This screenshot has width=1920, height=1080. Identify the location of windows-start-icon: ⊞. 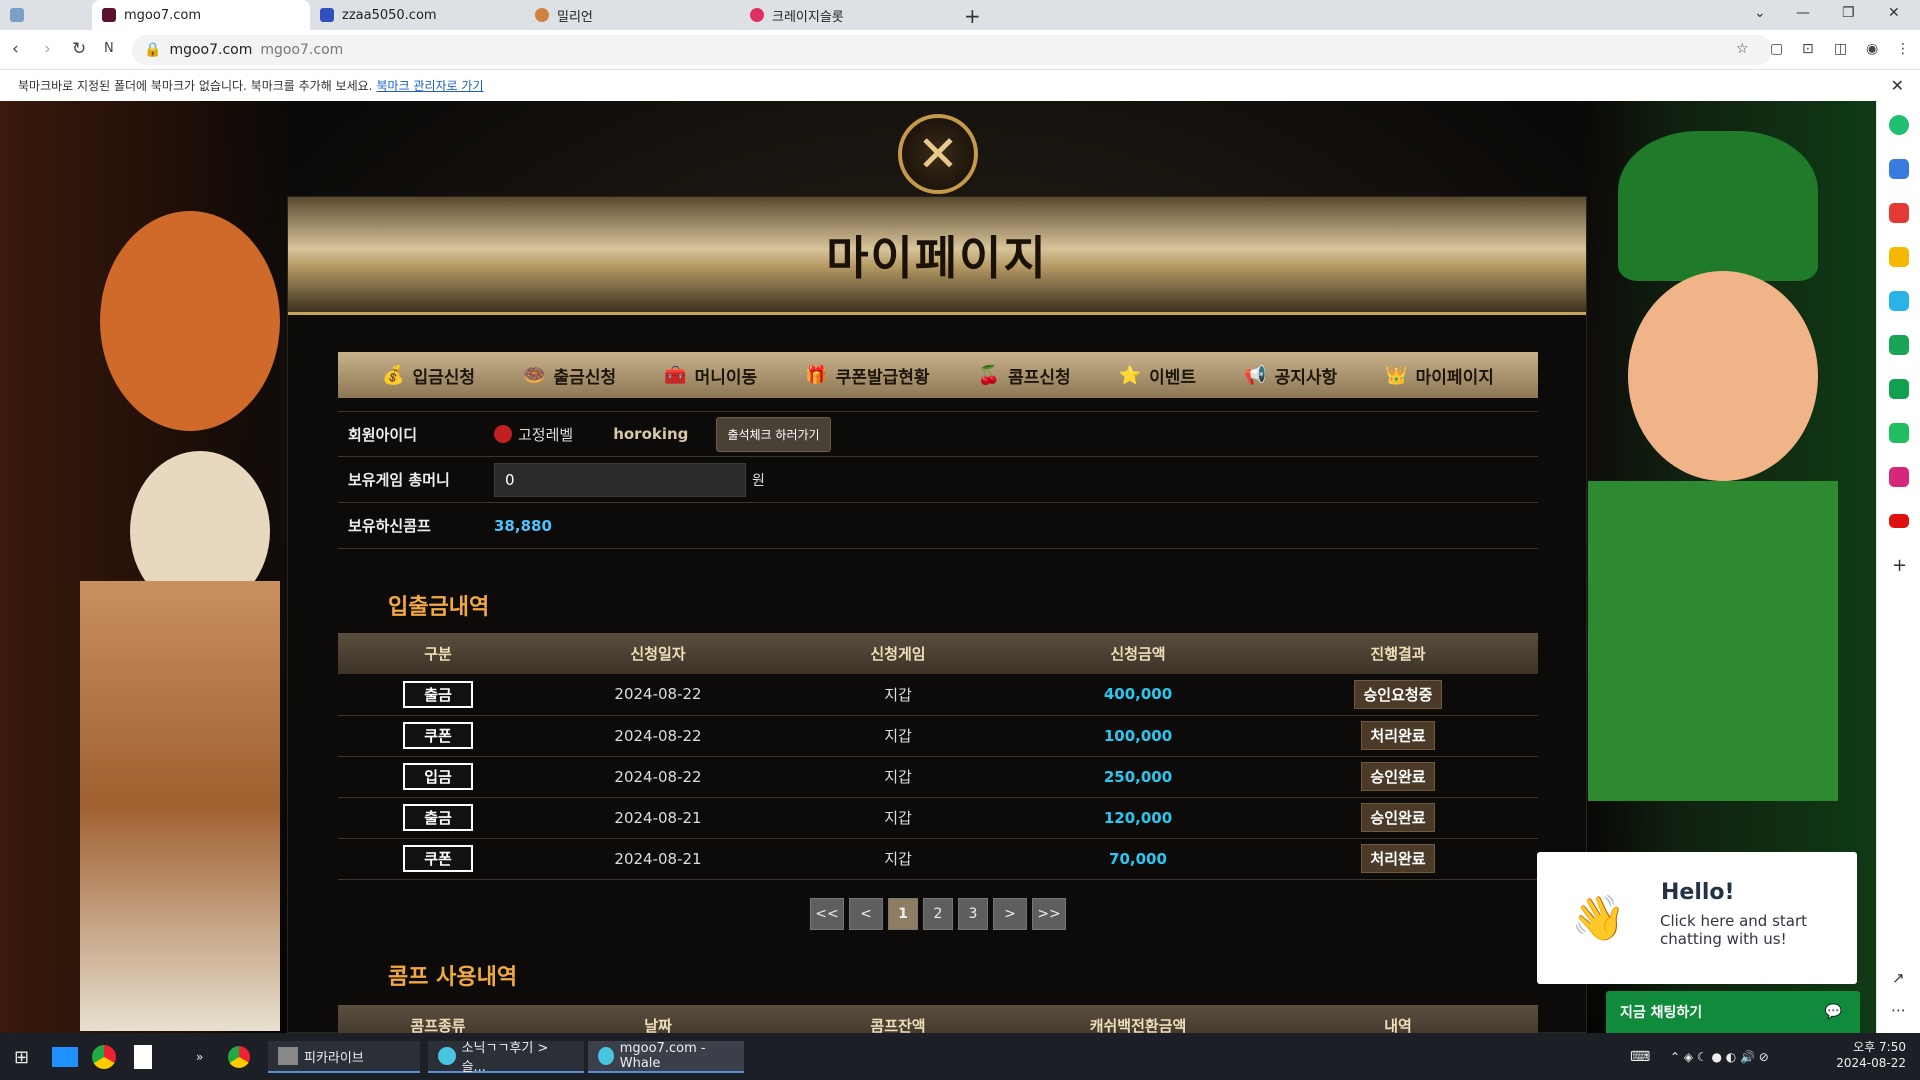
(21, 1057).